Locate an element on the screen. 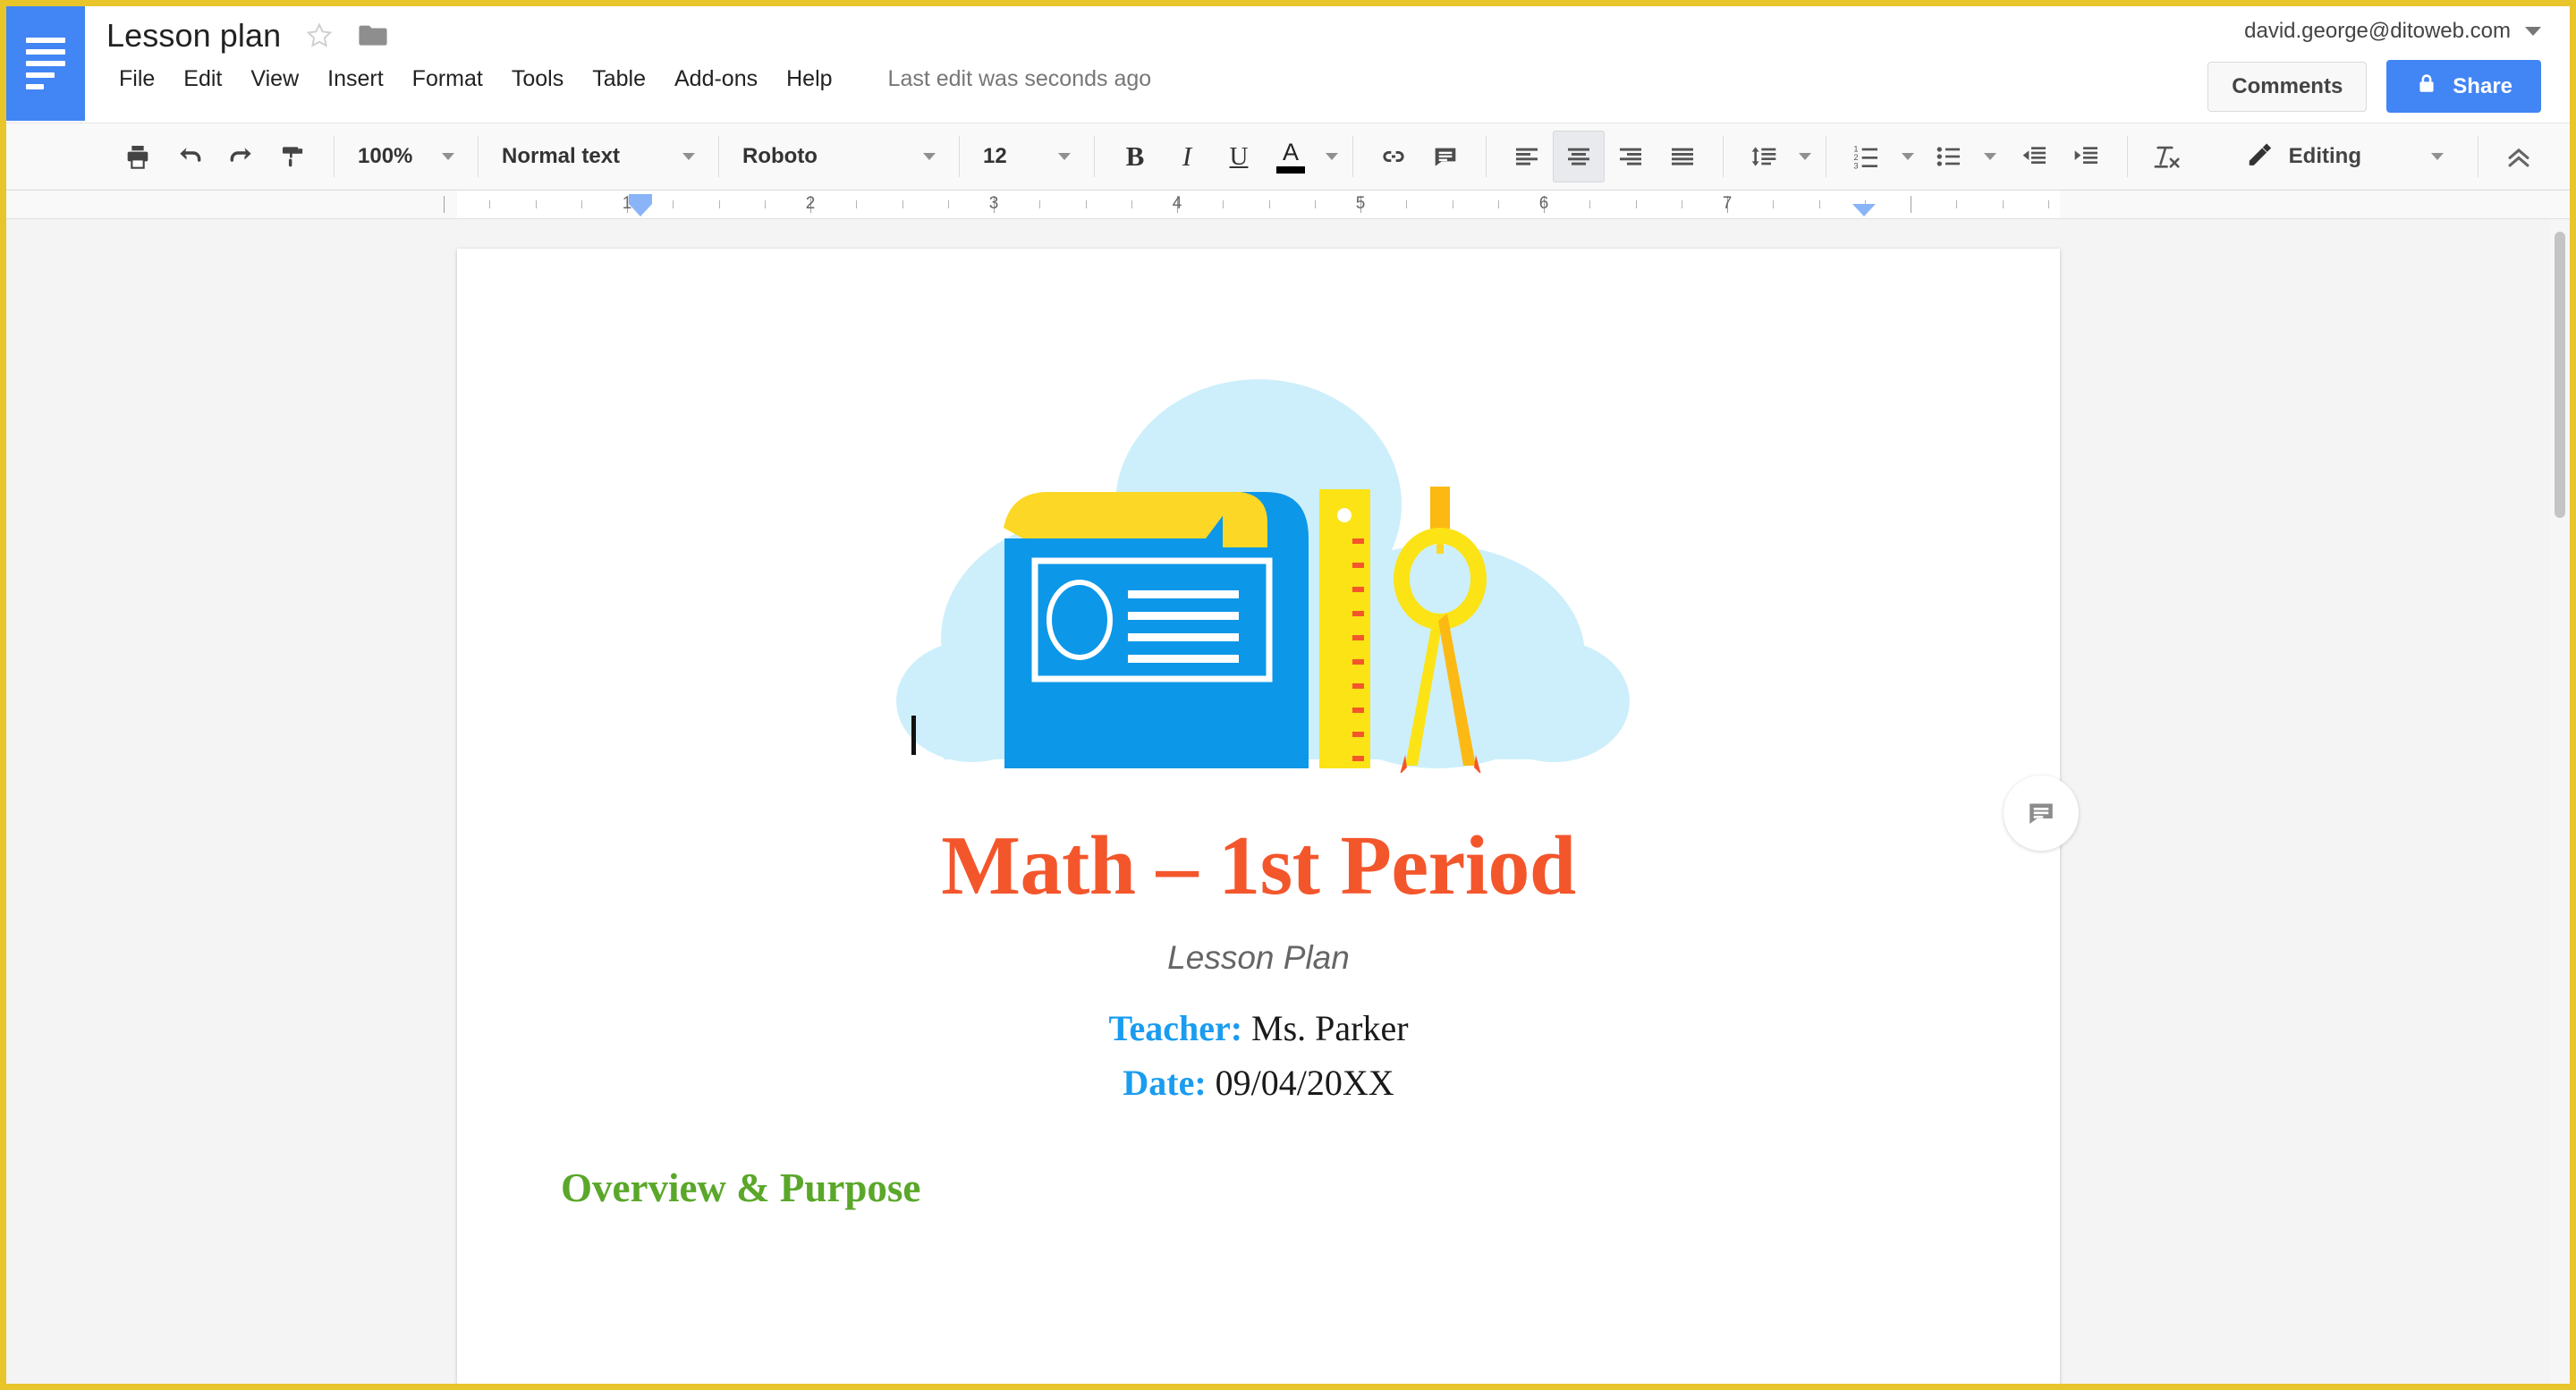  account-row: david.george@ditoweb.com is located at coordinates (2392, 31).